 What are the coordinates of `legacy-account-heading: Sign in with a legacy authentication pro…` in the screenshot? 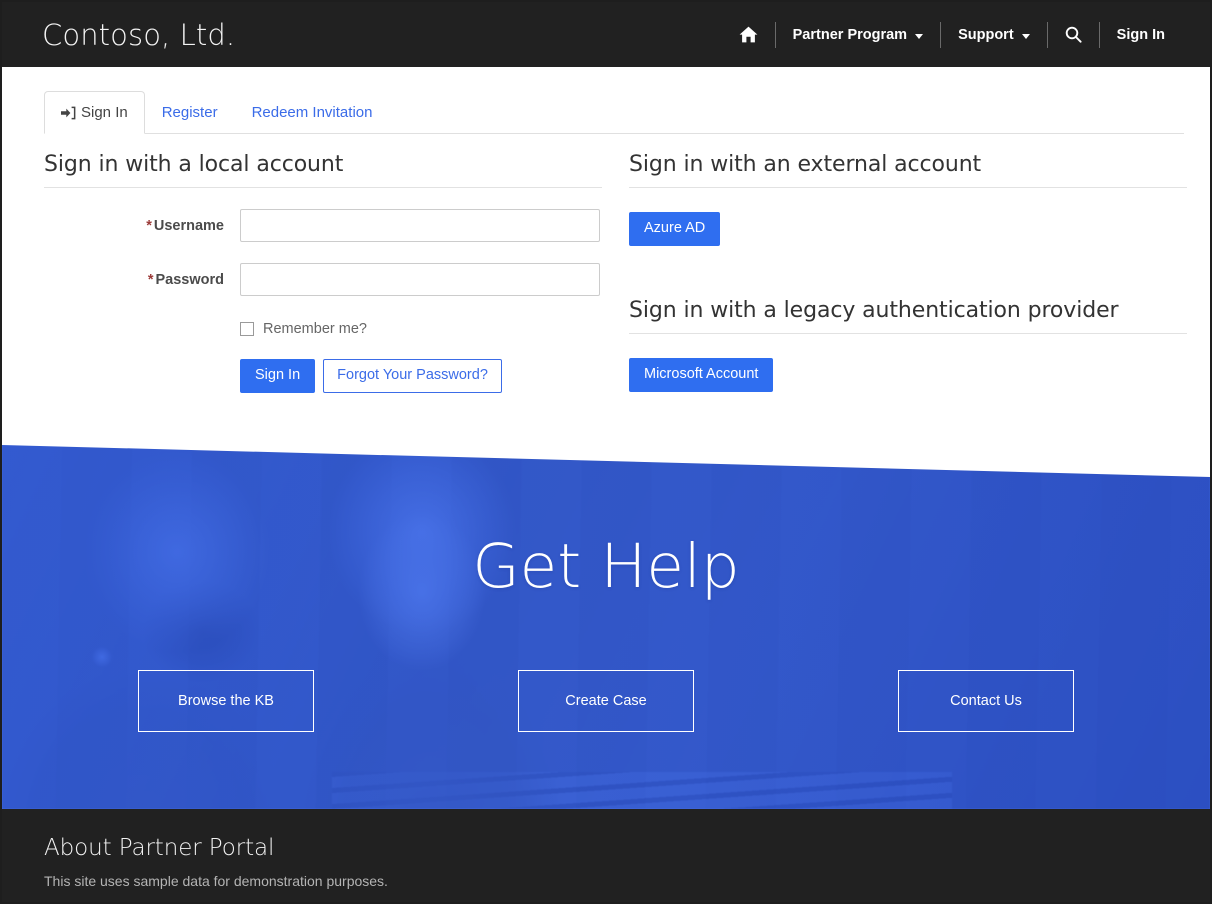 It's located at (908, 316).